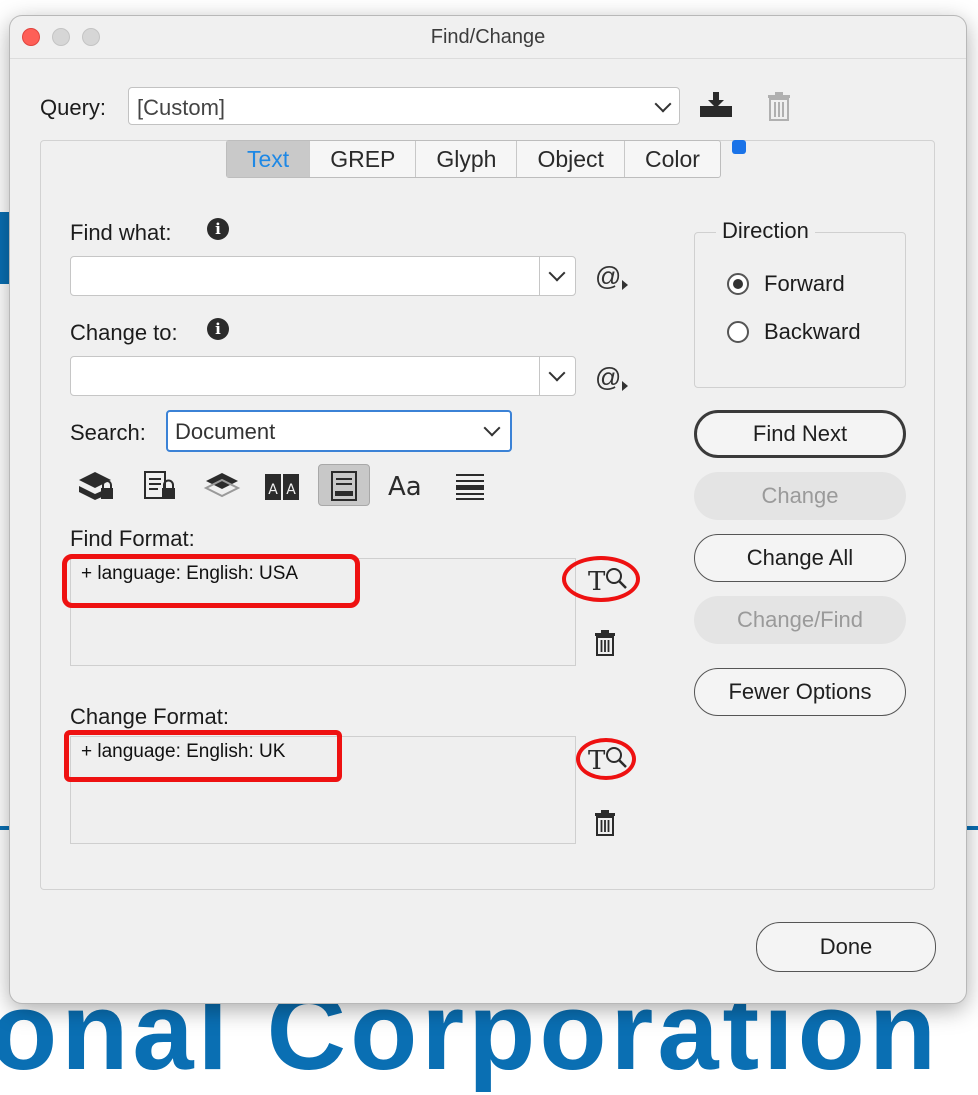  What do you see at coordinates (608, 377) in the screenshot?
I see `change-special-characters-icon: @` at bounding box center [608, 377].